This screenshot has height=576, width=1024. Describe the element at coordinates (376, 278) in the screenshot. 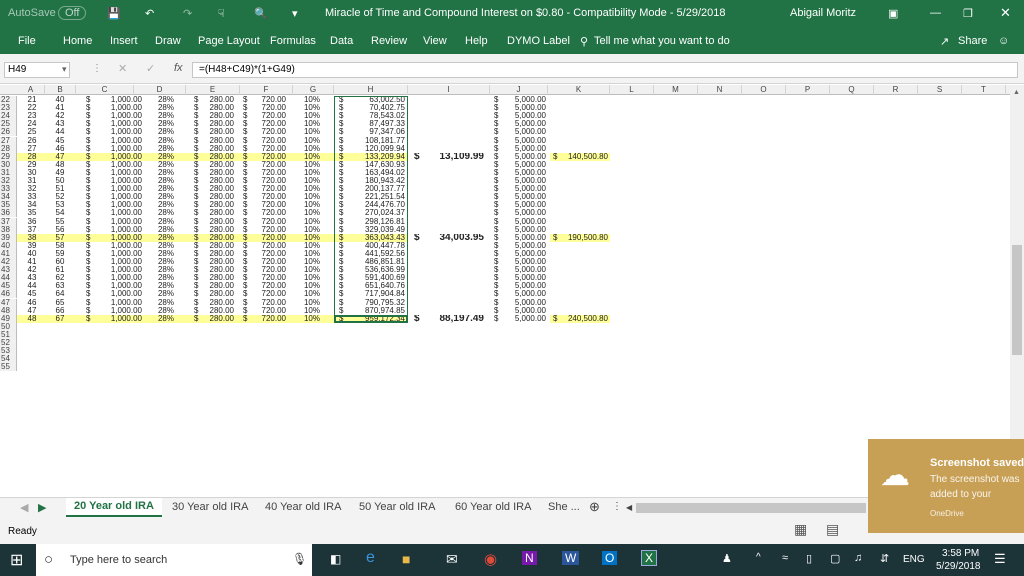

I see `cell: 591,400.69` at that location.